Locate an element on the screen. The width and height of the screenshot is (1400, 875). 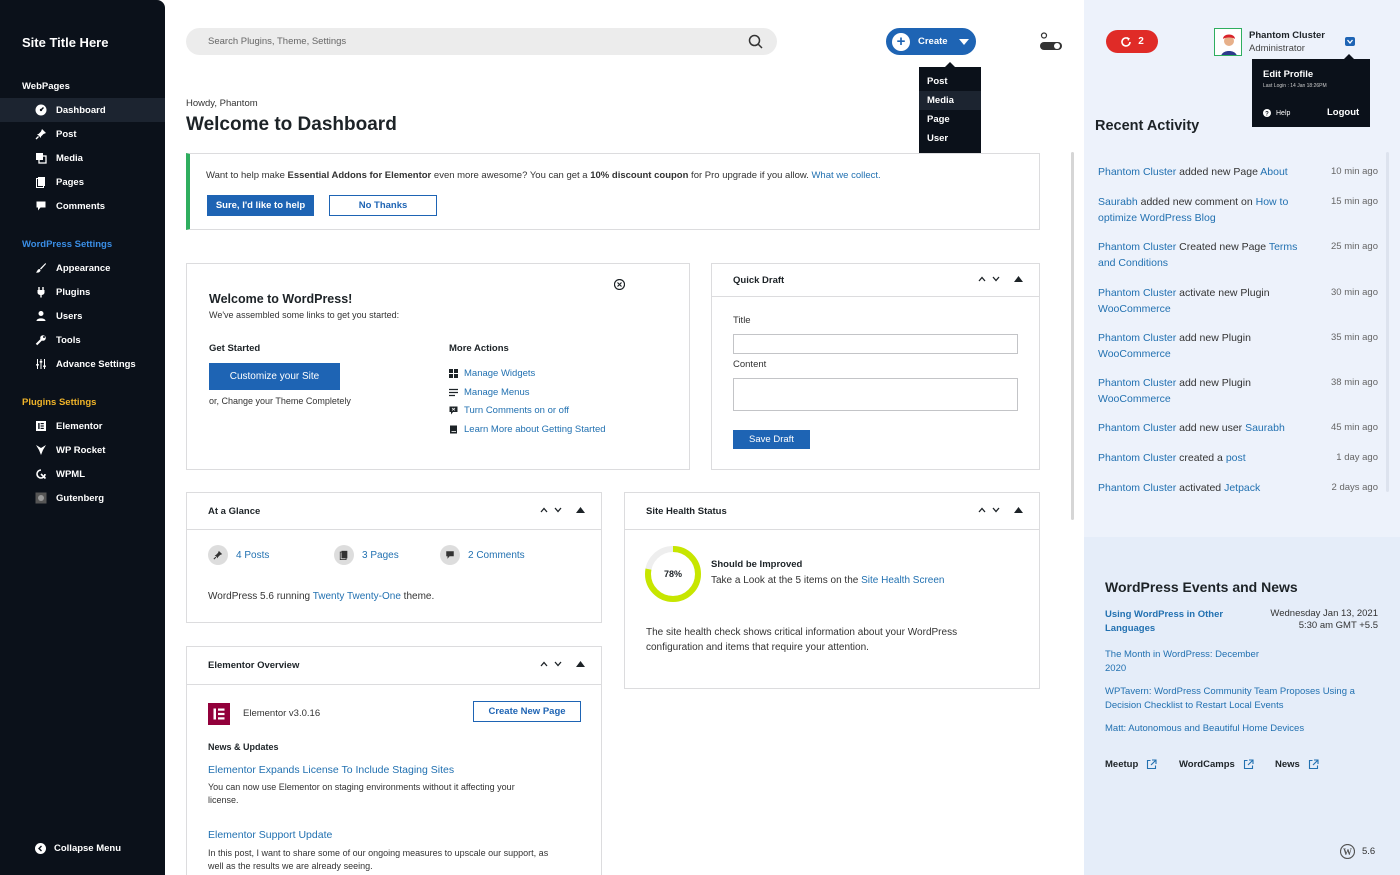
user-menu-toggle is located at coordinates (1350, 41).